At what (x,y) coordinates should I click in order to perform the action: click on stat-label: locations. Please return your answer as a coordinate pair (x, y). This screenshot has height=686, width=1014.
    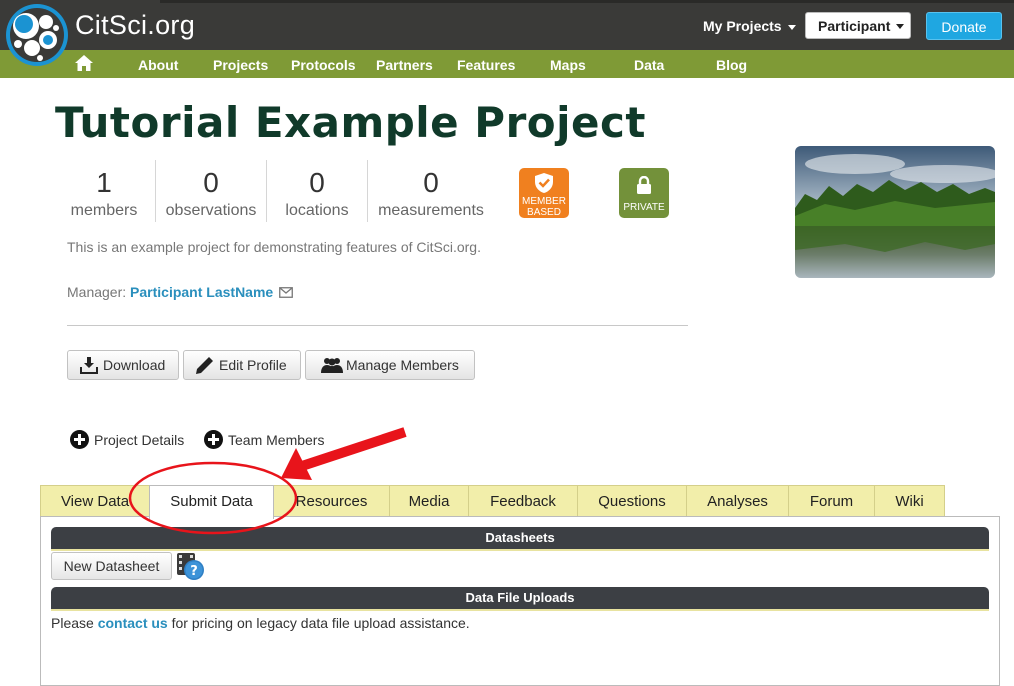
    Looking at the image, I should click on (317, 210).